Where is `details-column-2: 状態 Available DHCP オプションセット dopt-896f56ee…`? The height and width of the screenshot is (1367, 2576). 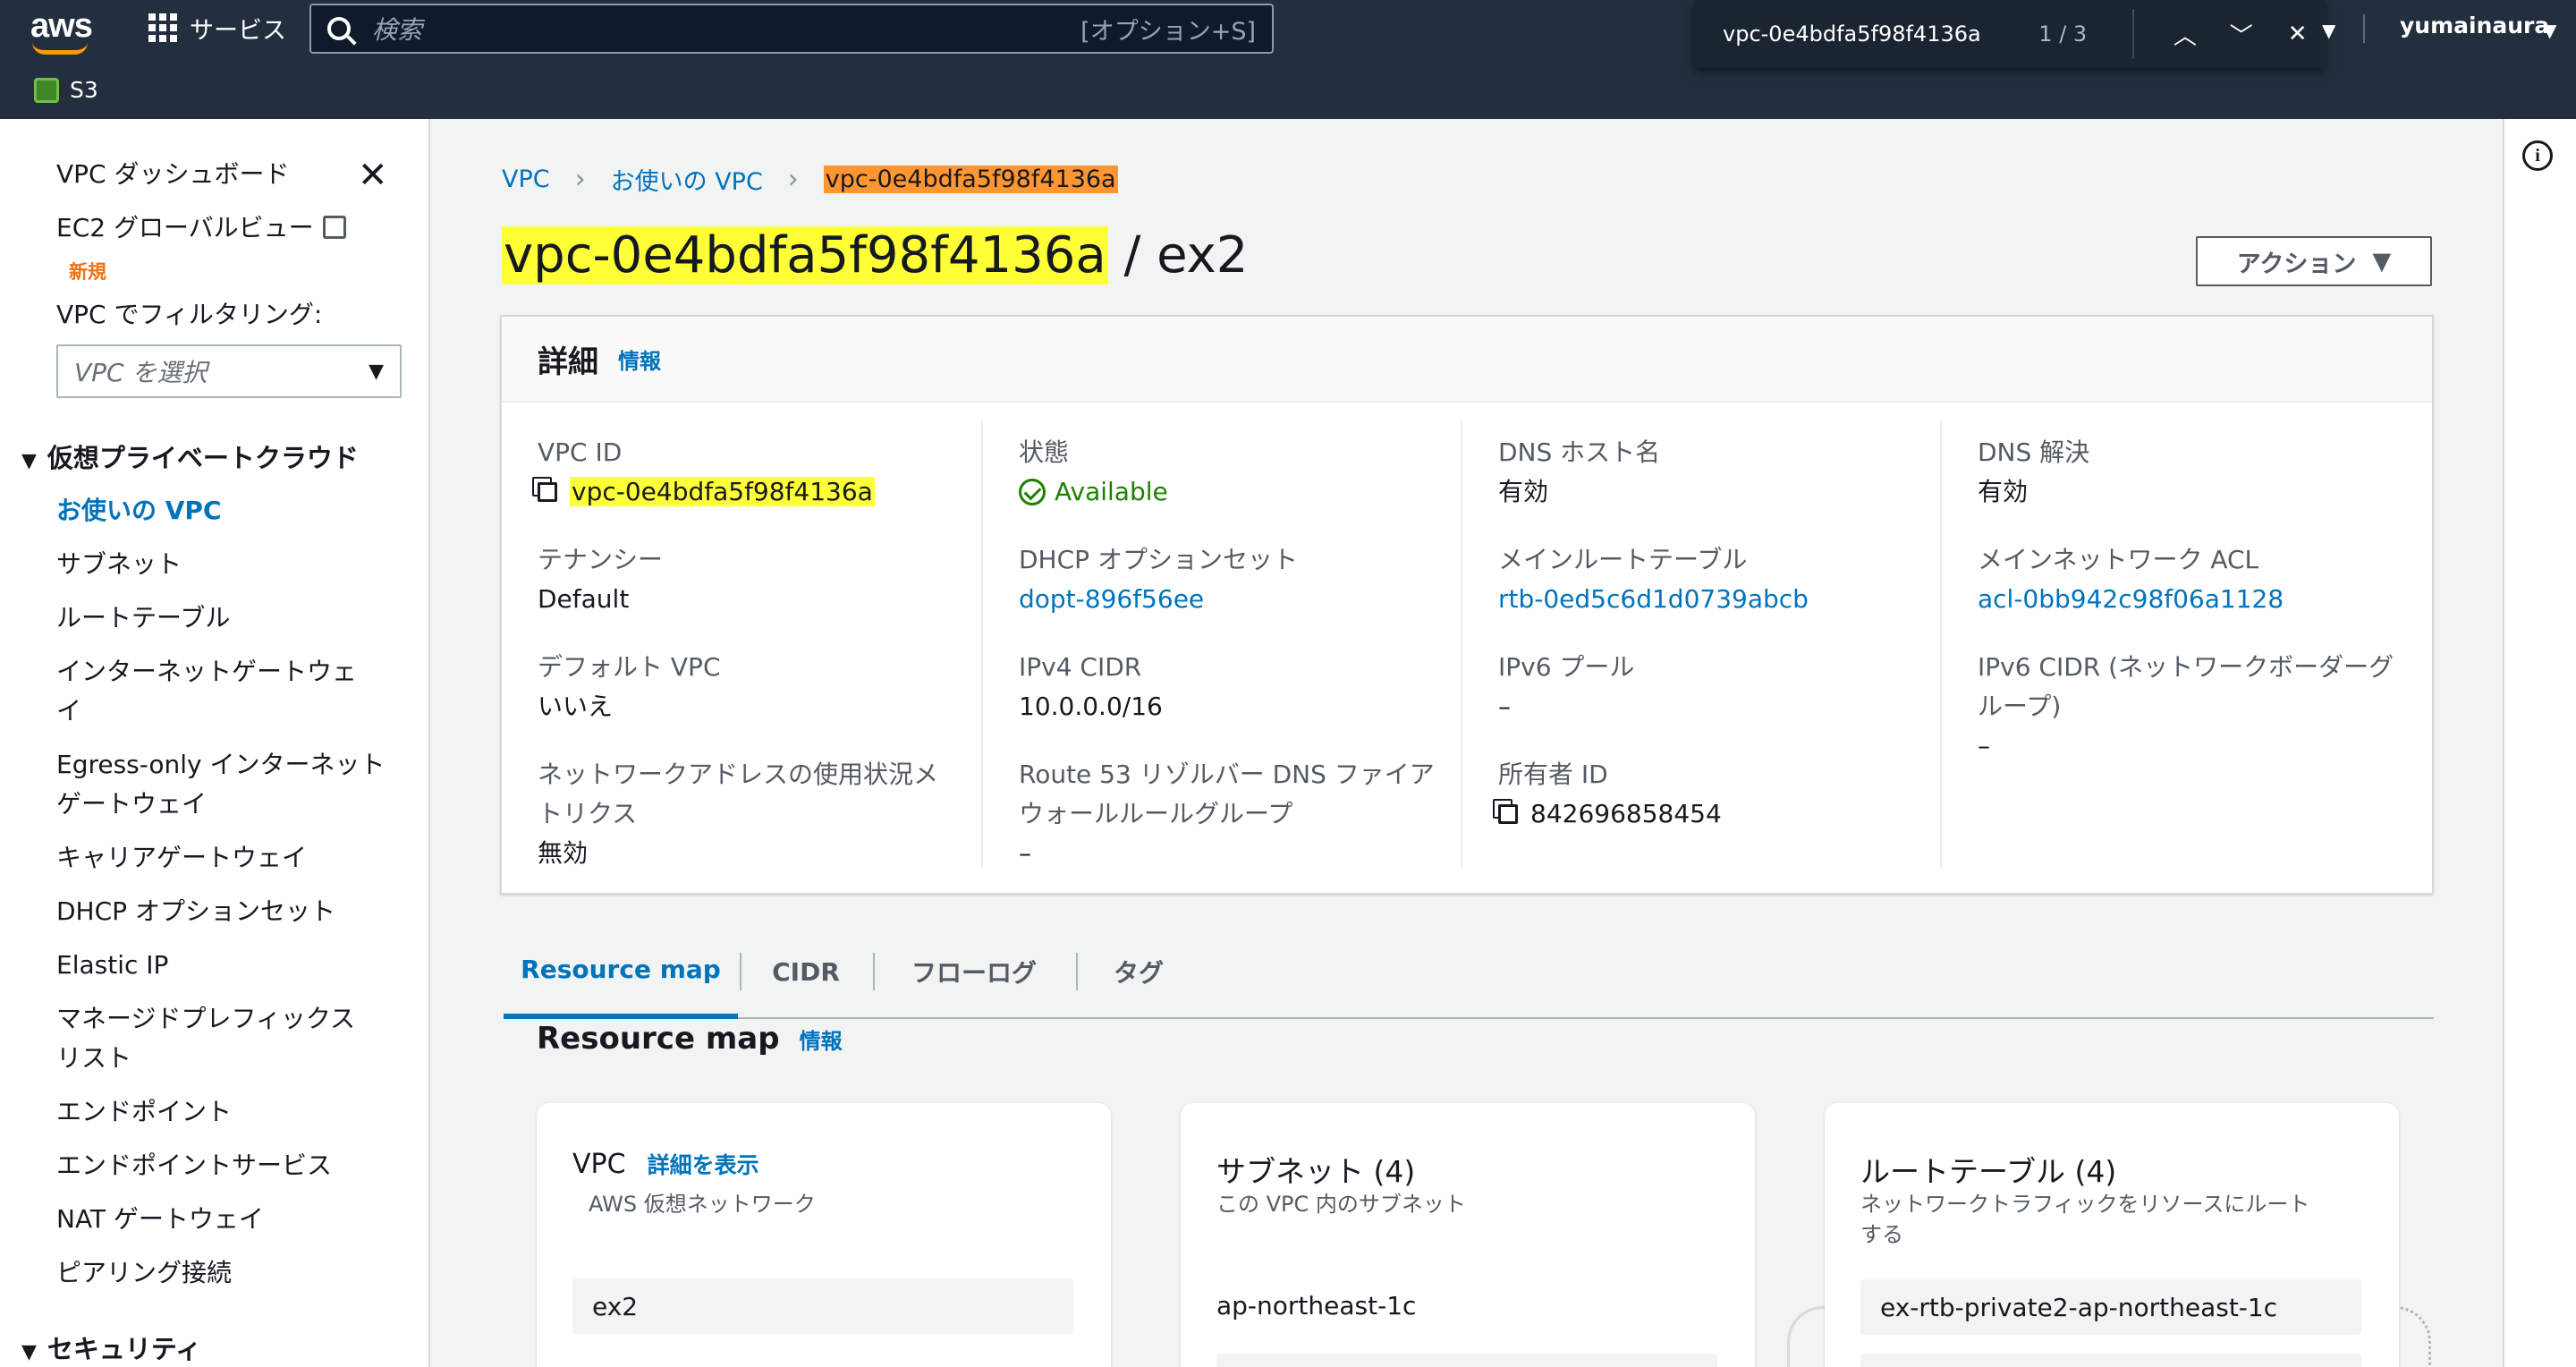 details-column-2: 状態 Available DHCP オプションセット dopt-896f56ee… is located at coordinates (1221, 644).